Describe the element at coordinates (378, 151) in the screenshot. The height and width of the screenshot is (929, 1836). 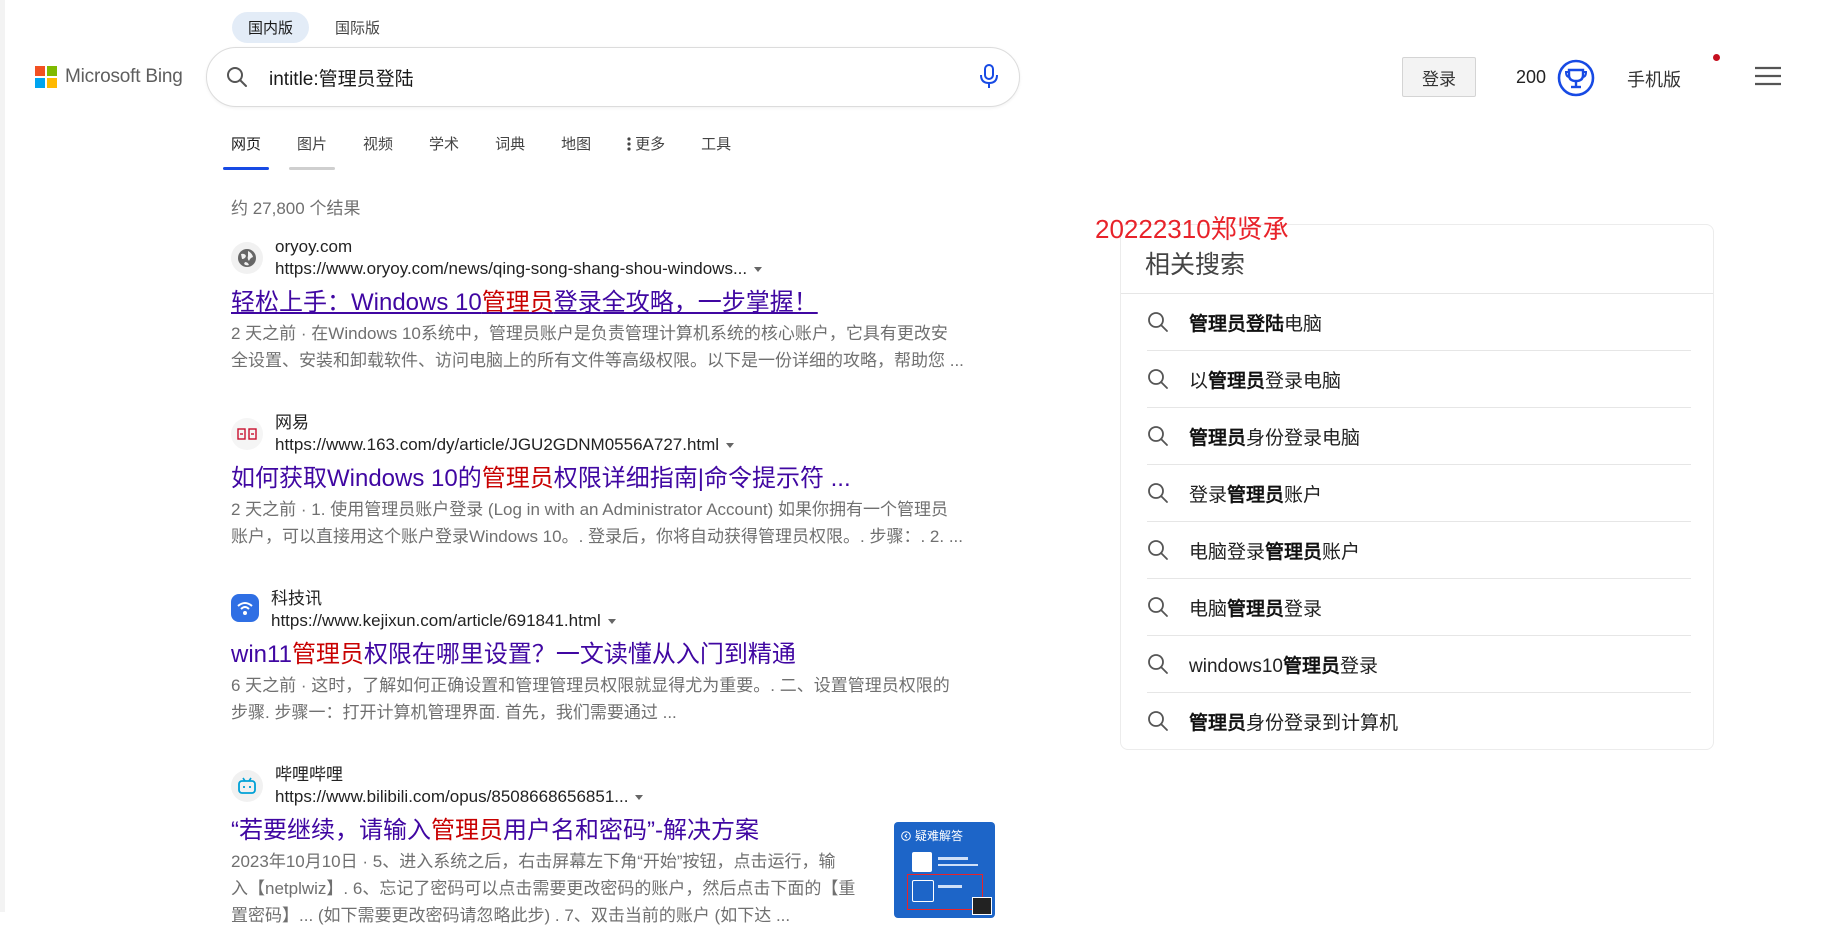
I see `nav-videos: 视频` at that location.